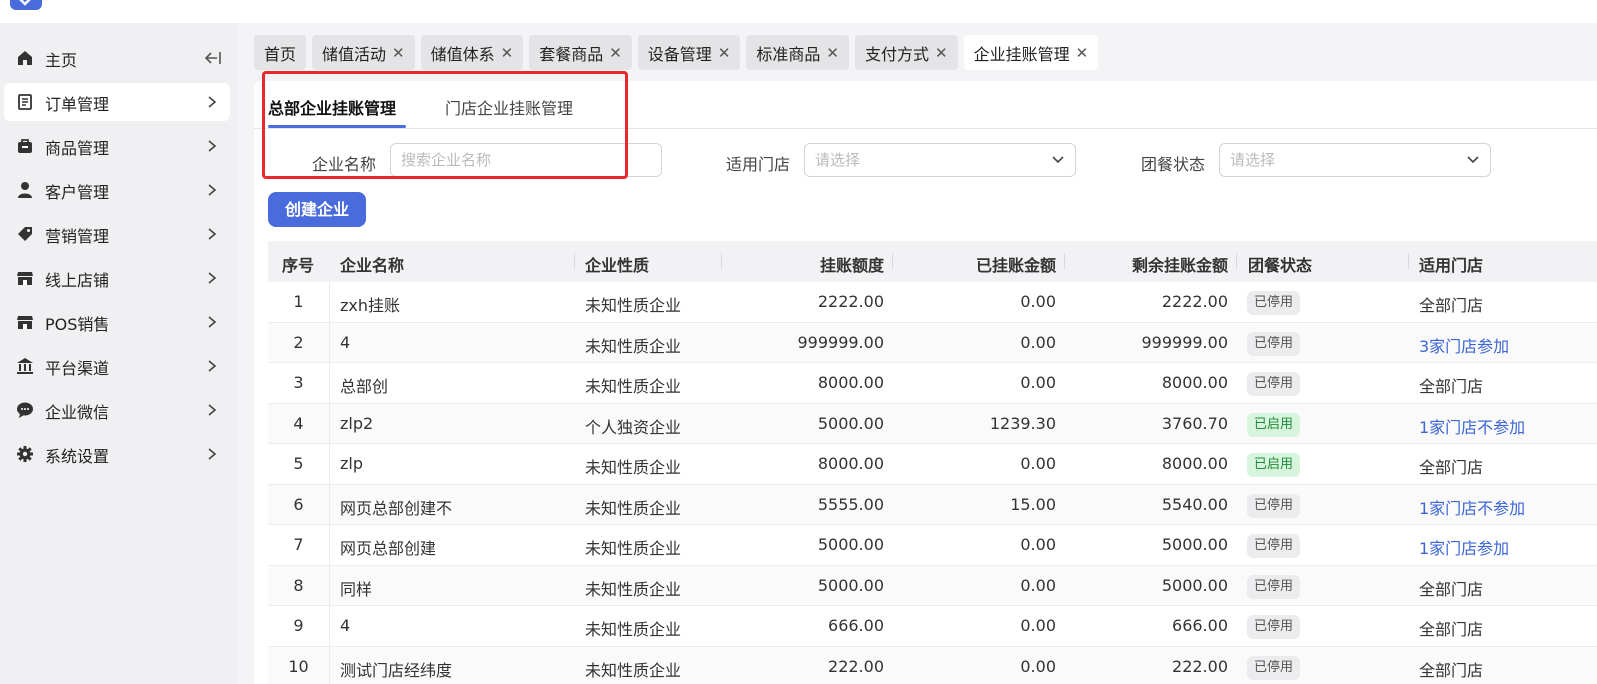 This screenshot has width=1597, height=684. I want to click on chevron-down-icon, so click(1058, 160).